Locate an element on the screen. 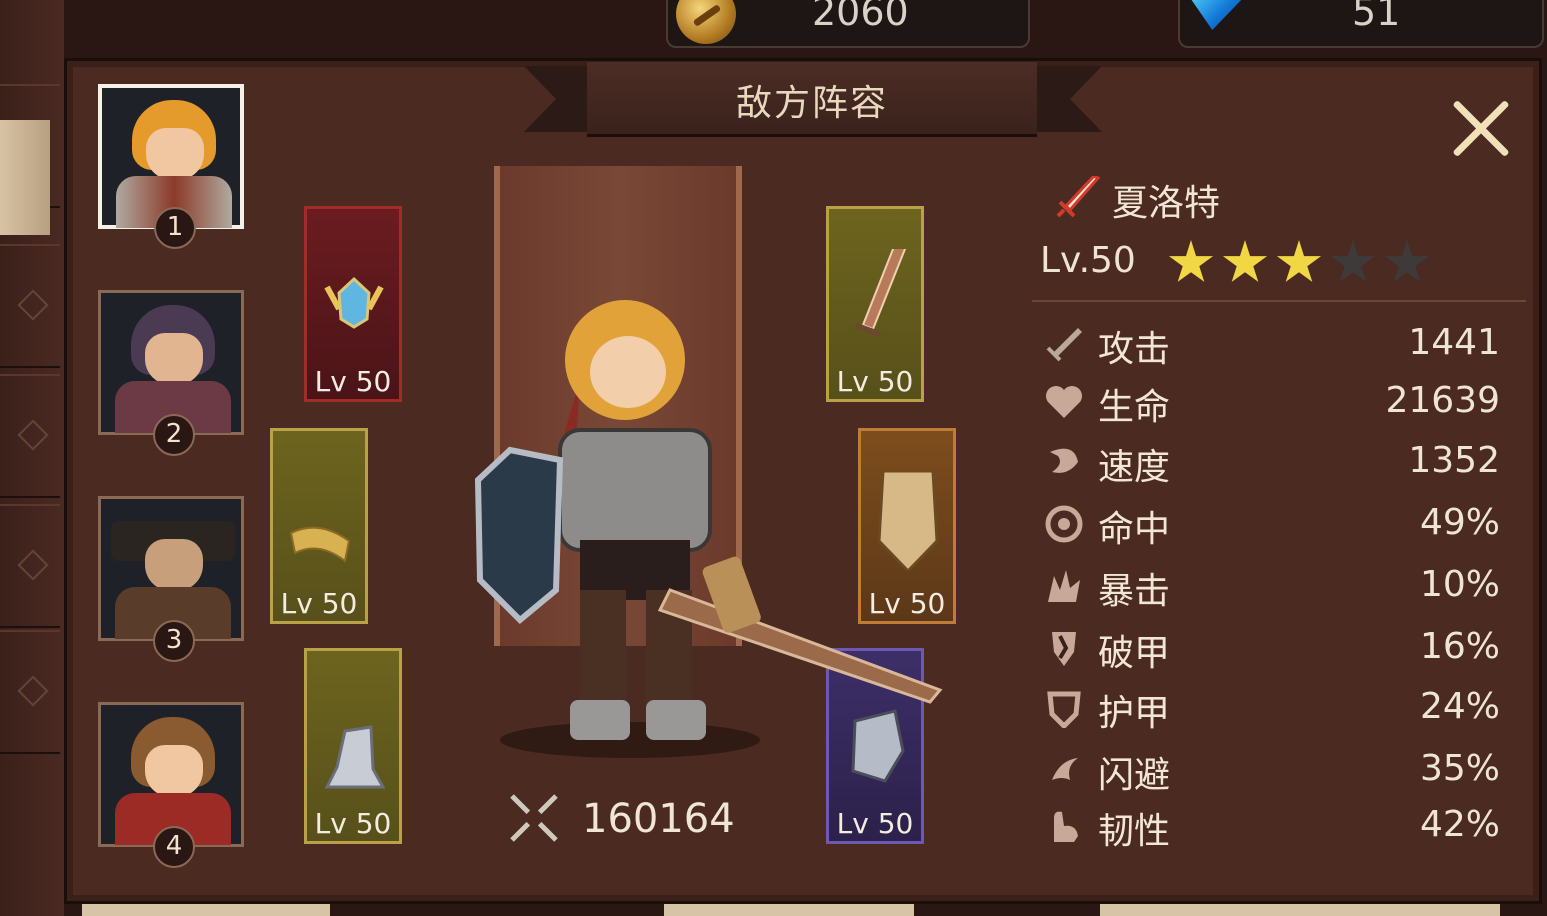 This screenshot has height=916, width=1547. panel-title: 敌方阵容 is located at coordinates (811, 103).